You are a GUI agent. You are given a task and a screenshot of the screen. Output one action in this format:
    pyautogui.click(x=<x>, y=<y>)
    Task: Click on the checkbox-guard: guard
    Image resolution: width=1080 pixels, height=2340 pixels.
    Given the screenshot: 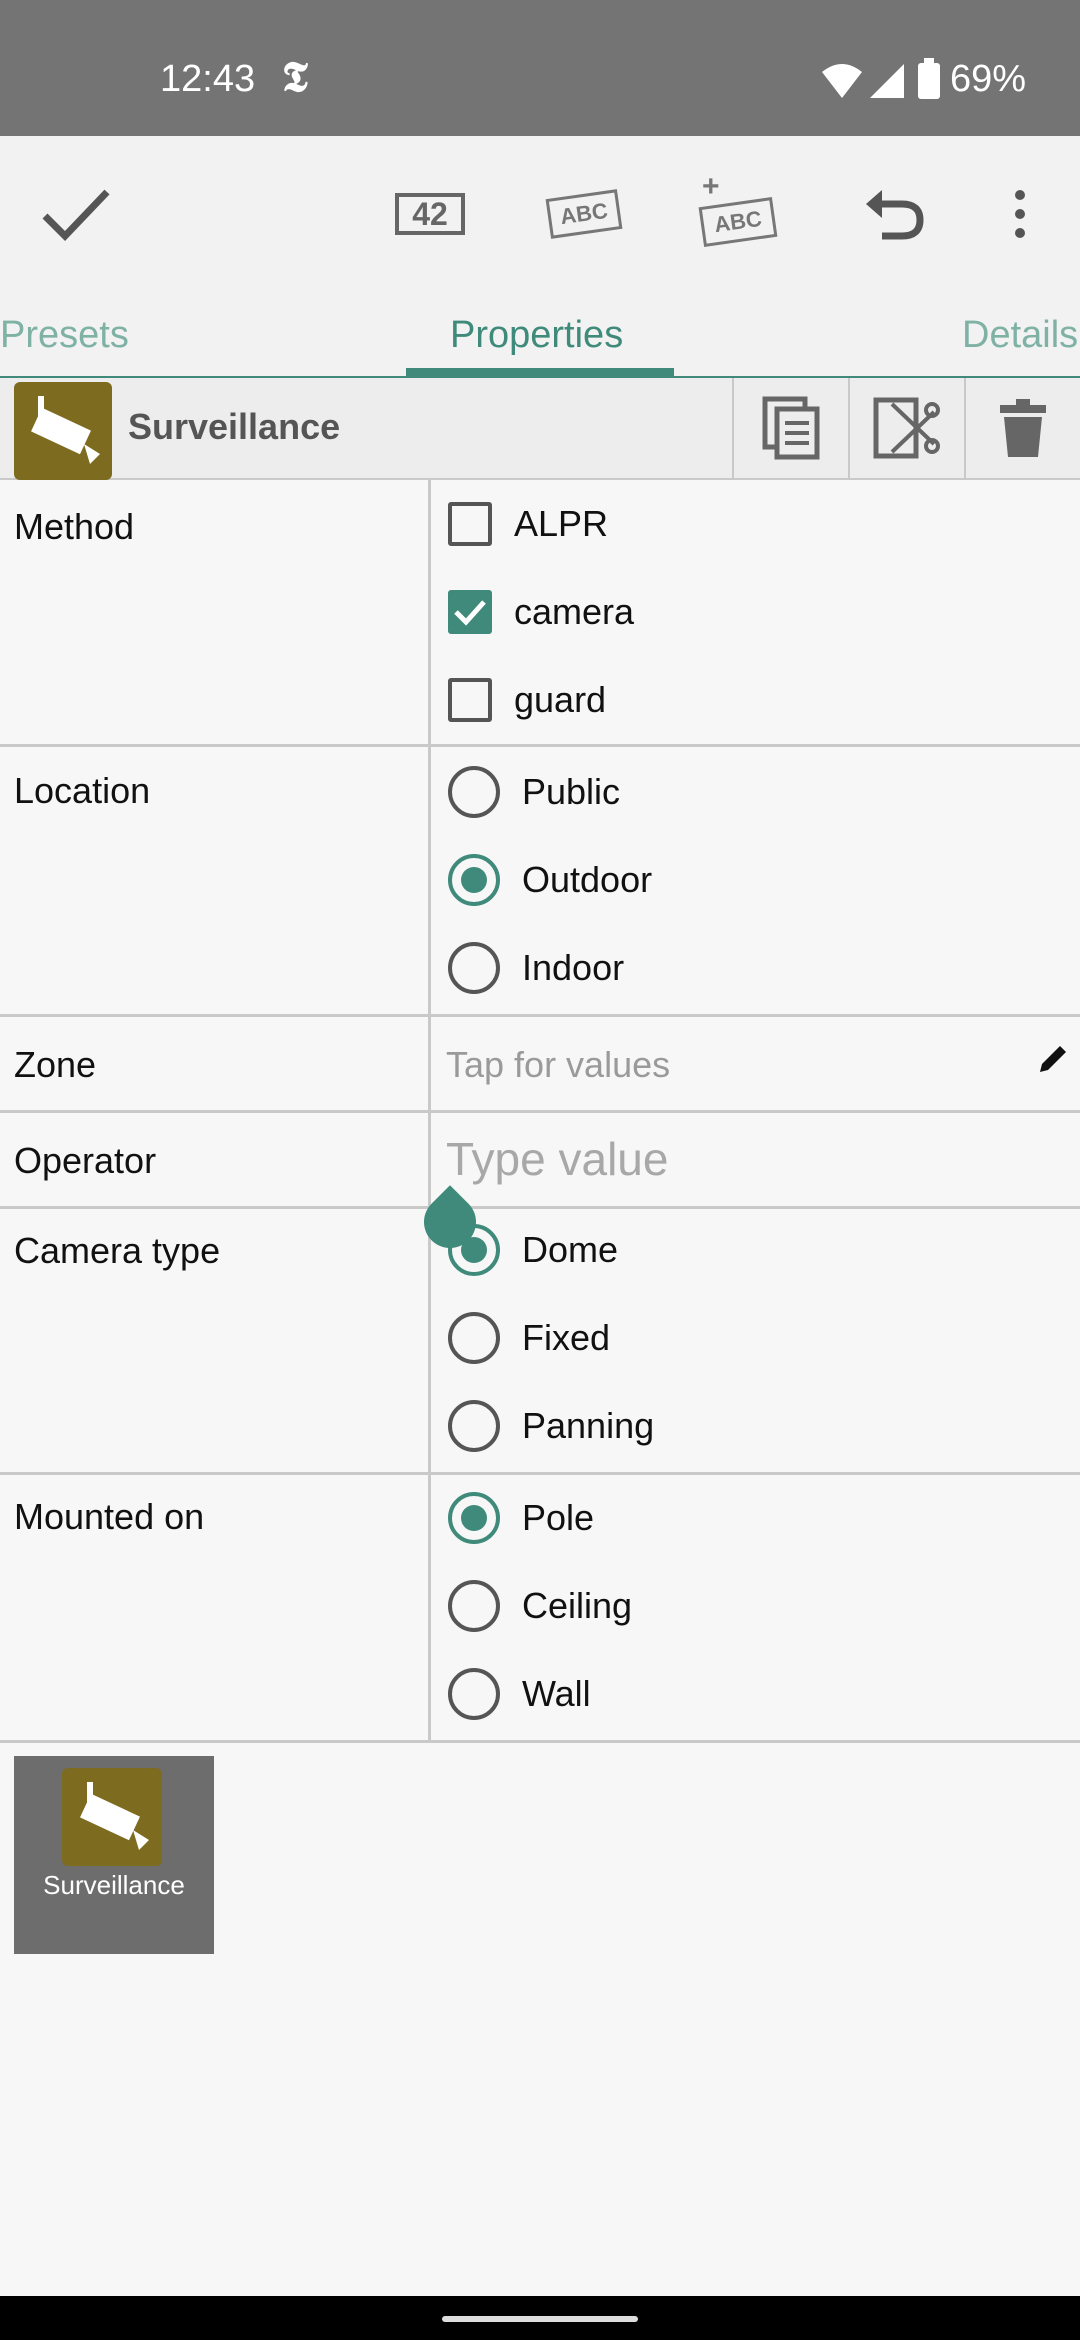 What is the action you would take?
    pyautogui.click(x=527, y=700)
    